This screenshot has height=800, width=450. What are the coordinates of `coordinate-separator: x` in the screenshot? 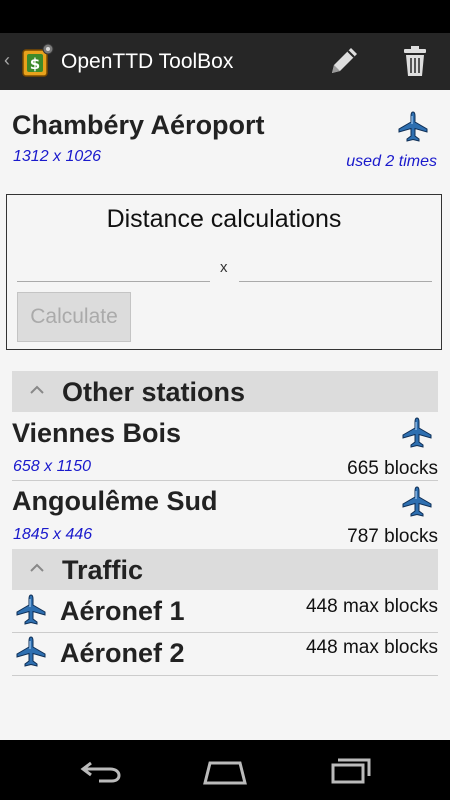 It's located at (224, 267).